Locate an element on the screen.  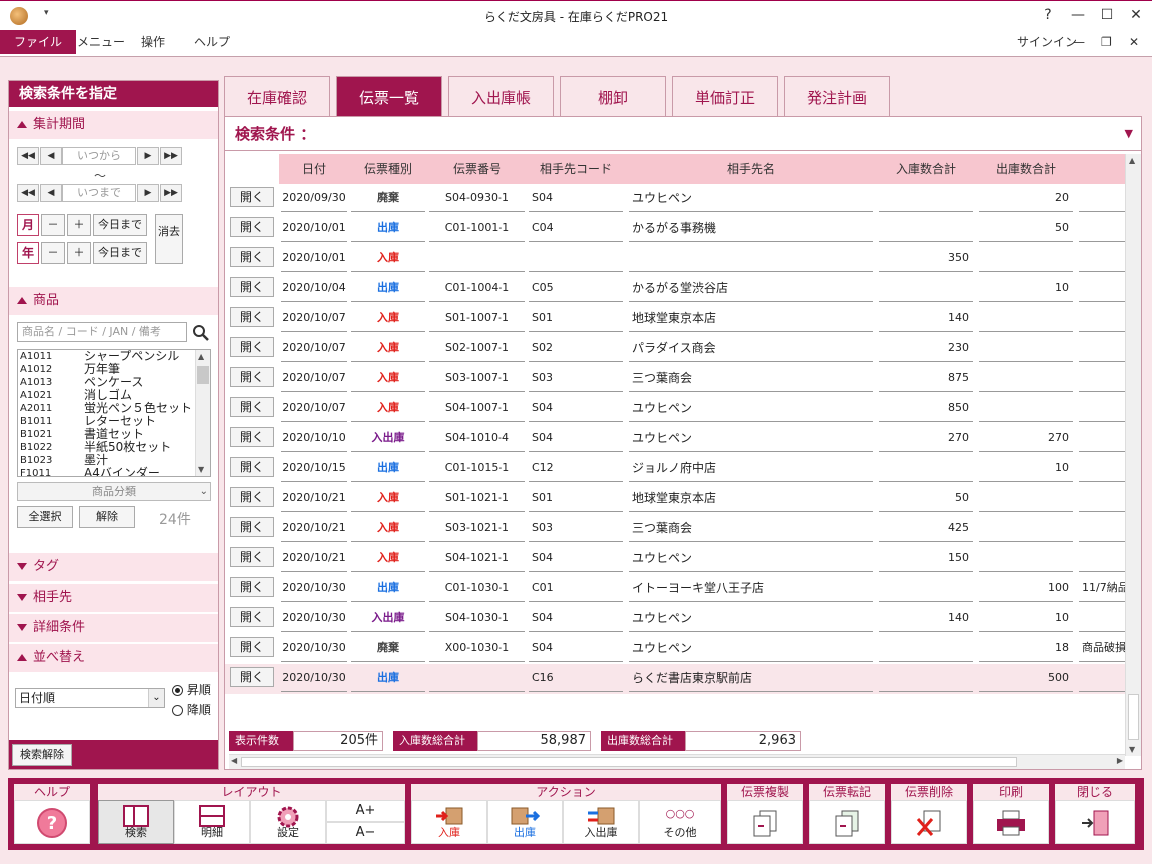
release-button: 解除 is located at coordinates (107, 517).